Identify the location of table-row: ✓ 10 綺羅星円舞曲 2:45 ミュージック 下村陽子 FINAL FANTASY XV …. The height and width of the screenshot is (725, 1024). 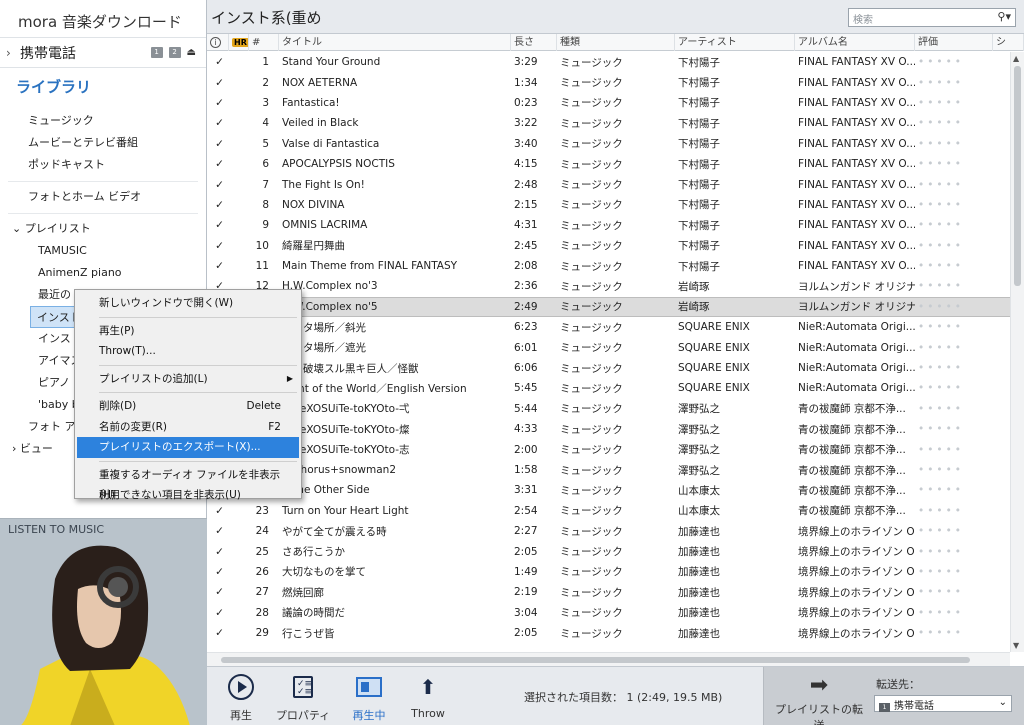
(608, 246).